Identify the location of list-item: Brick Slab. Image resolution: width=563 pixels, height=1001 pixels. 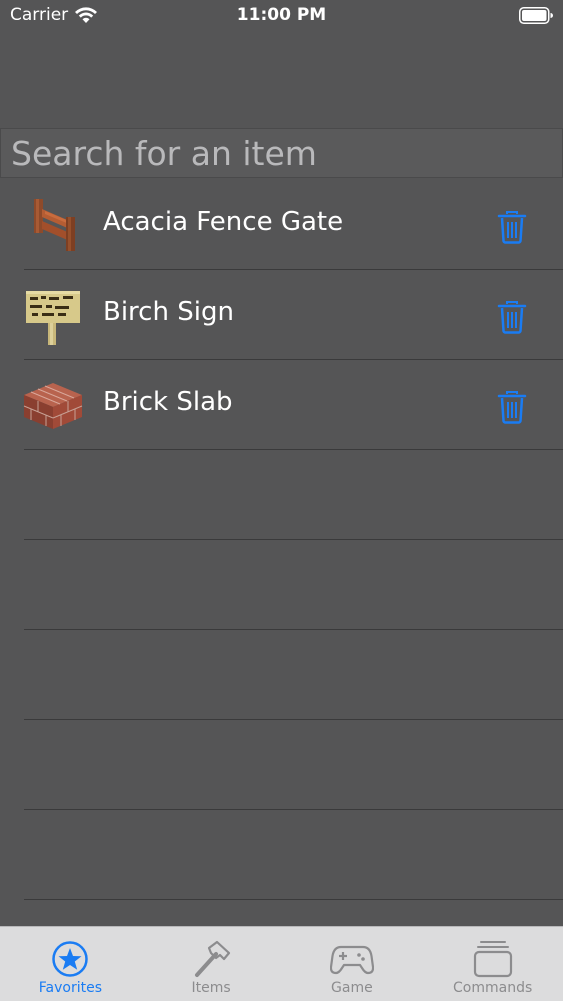
(281, 405).